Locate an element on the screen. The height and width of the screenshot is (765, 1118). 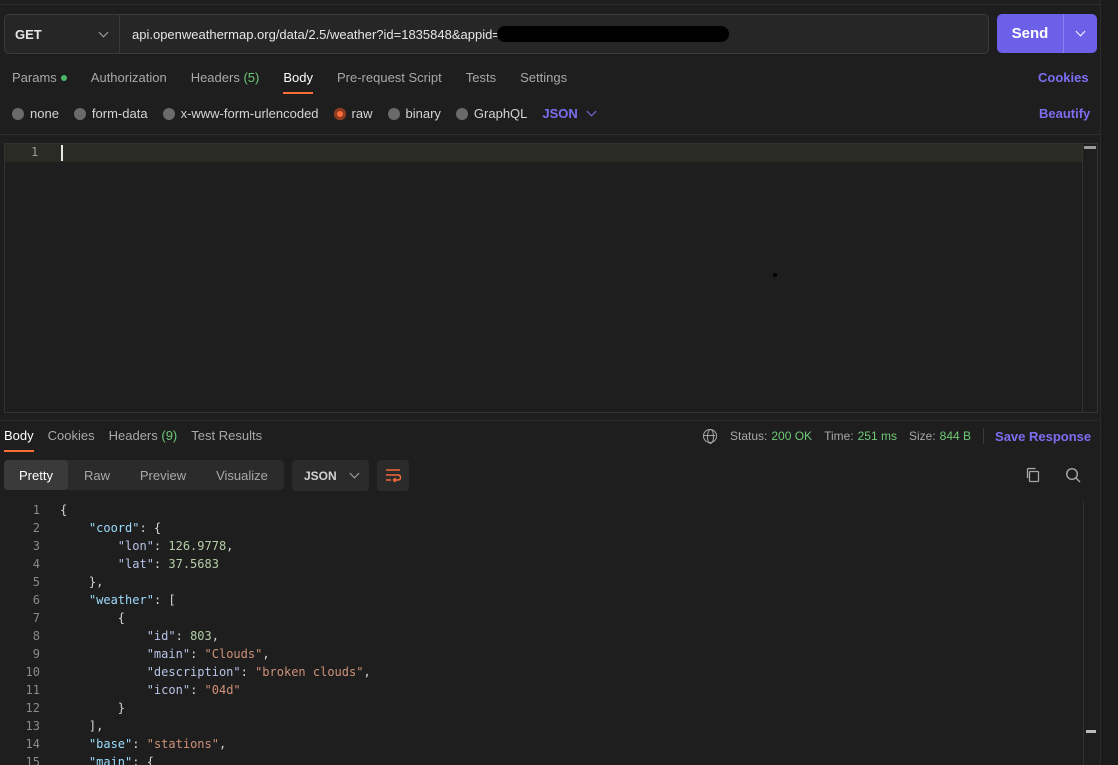
tab-body: Body is located at coordinates (298, 82).